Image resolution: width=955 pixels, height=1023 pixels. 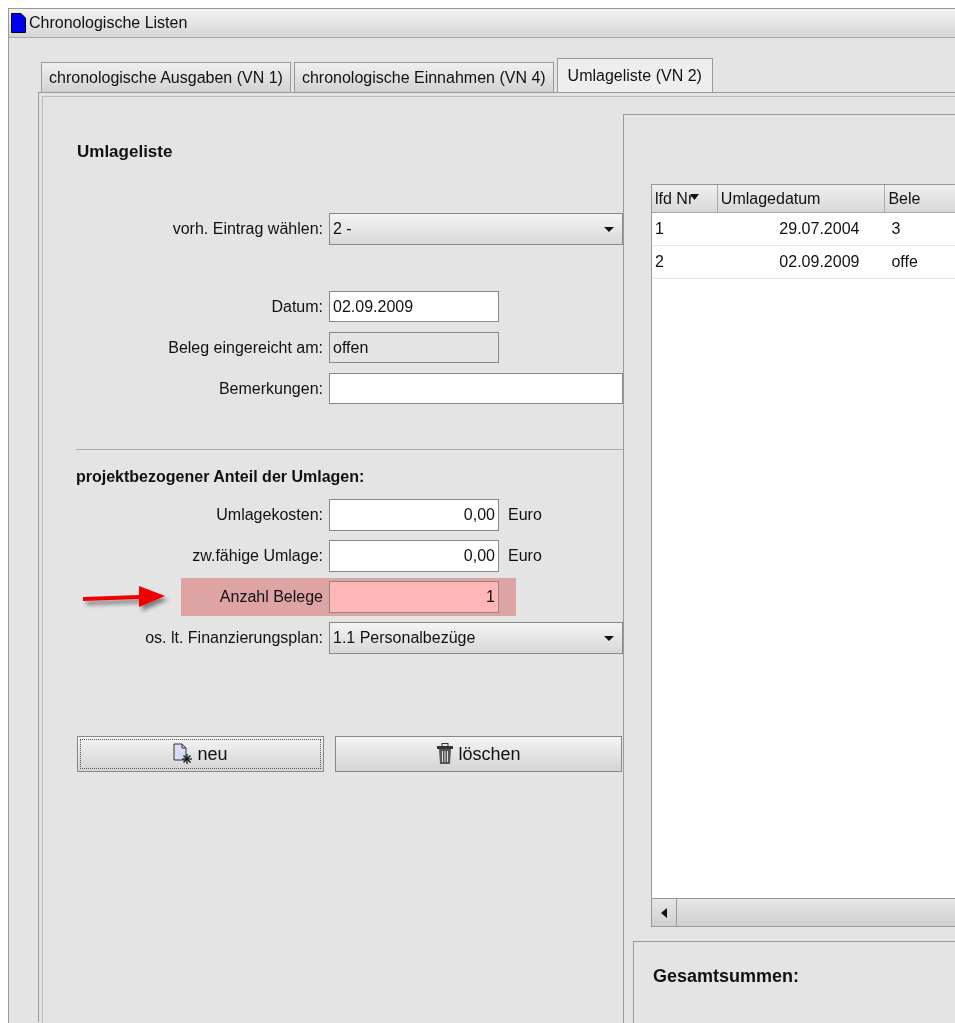 What do you see at coordinates (269, 515) in the screenshot?
I see `field-label: Umlagekosten:` at bounding box center [269, 515].